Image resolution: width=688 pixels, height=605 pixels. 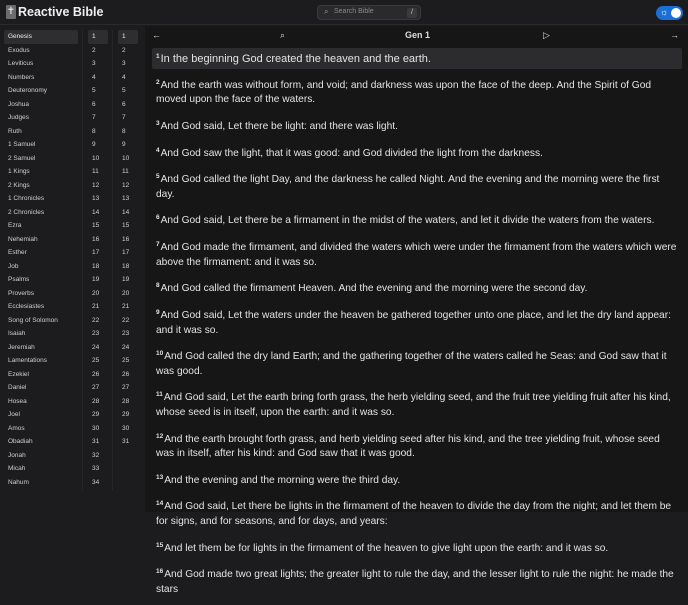 What do you see at coordinates (128, 321) in the screenshot?
I see `verse-number-item: 22` at bounding box center [128, 321].